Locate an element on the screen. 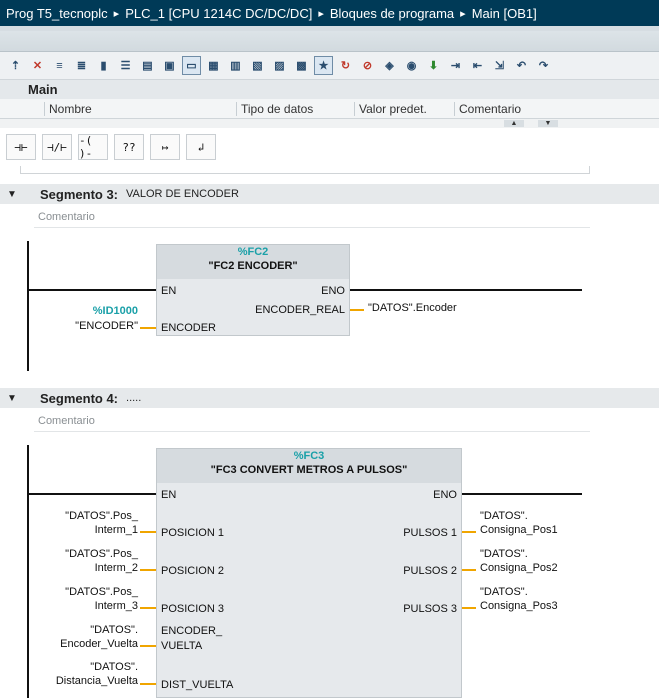  segment-4-comment: Comentario is located at coordinates (312, 421).